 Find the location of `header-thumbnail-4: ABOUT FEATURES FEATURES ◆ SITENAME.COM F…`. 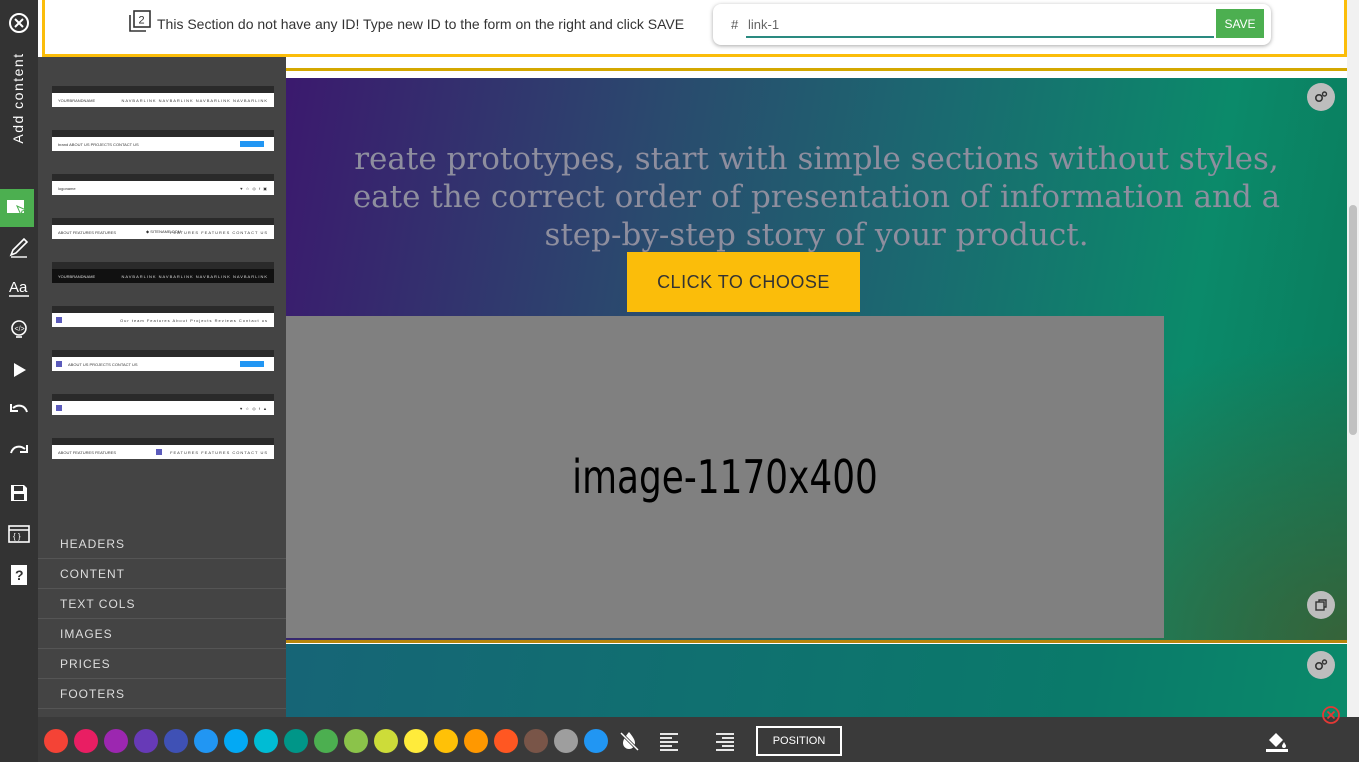

header-thumbnail-4: ABOUT FEATURES FEATURES ◆ SITENAME.COM F… is located at coordinates (163, 232).